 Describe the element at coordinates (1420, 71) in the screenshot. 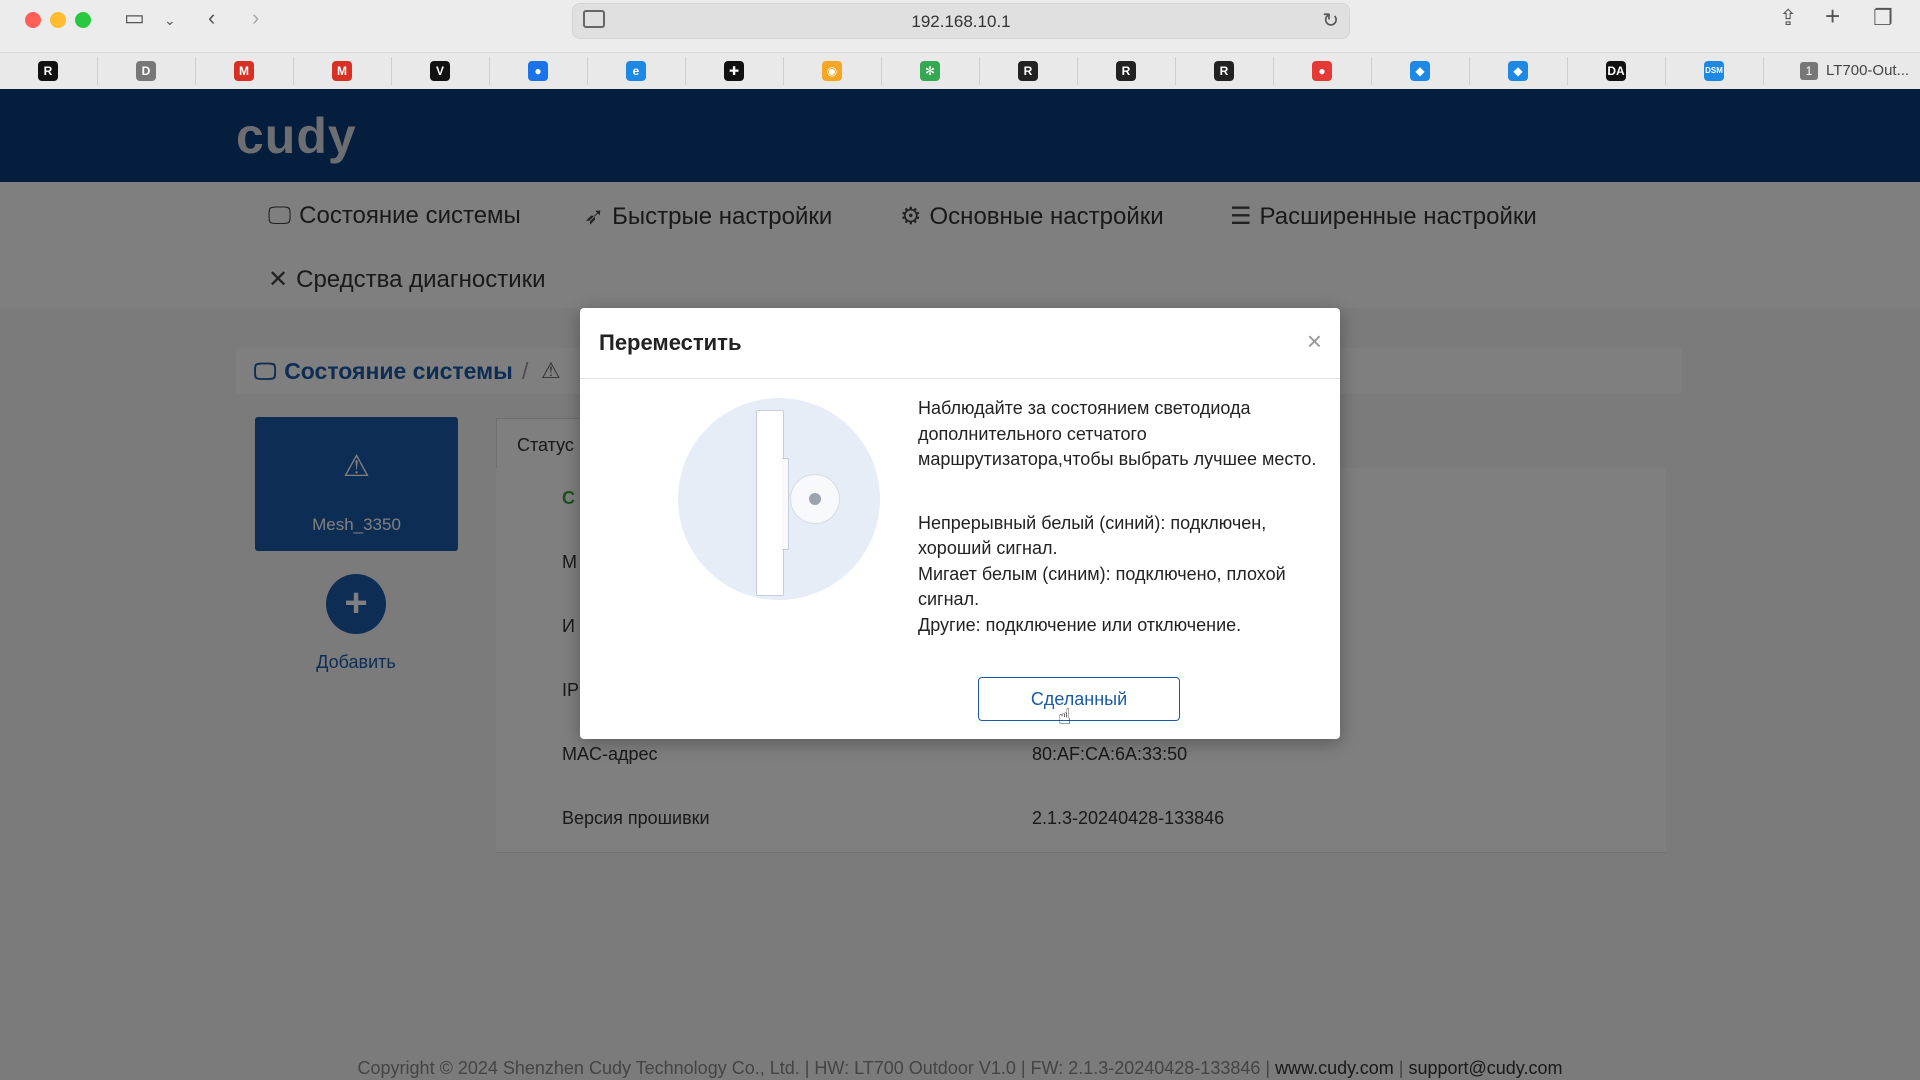

I see `bird-icon: ◆` at that location.